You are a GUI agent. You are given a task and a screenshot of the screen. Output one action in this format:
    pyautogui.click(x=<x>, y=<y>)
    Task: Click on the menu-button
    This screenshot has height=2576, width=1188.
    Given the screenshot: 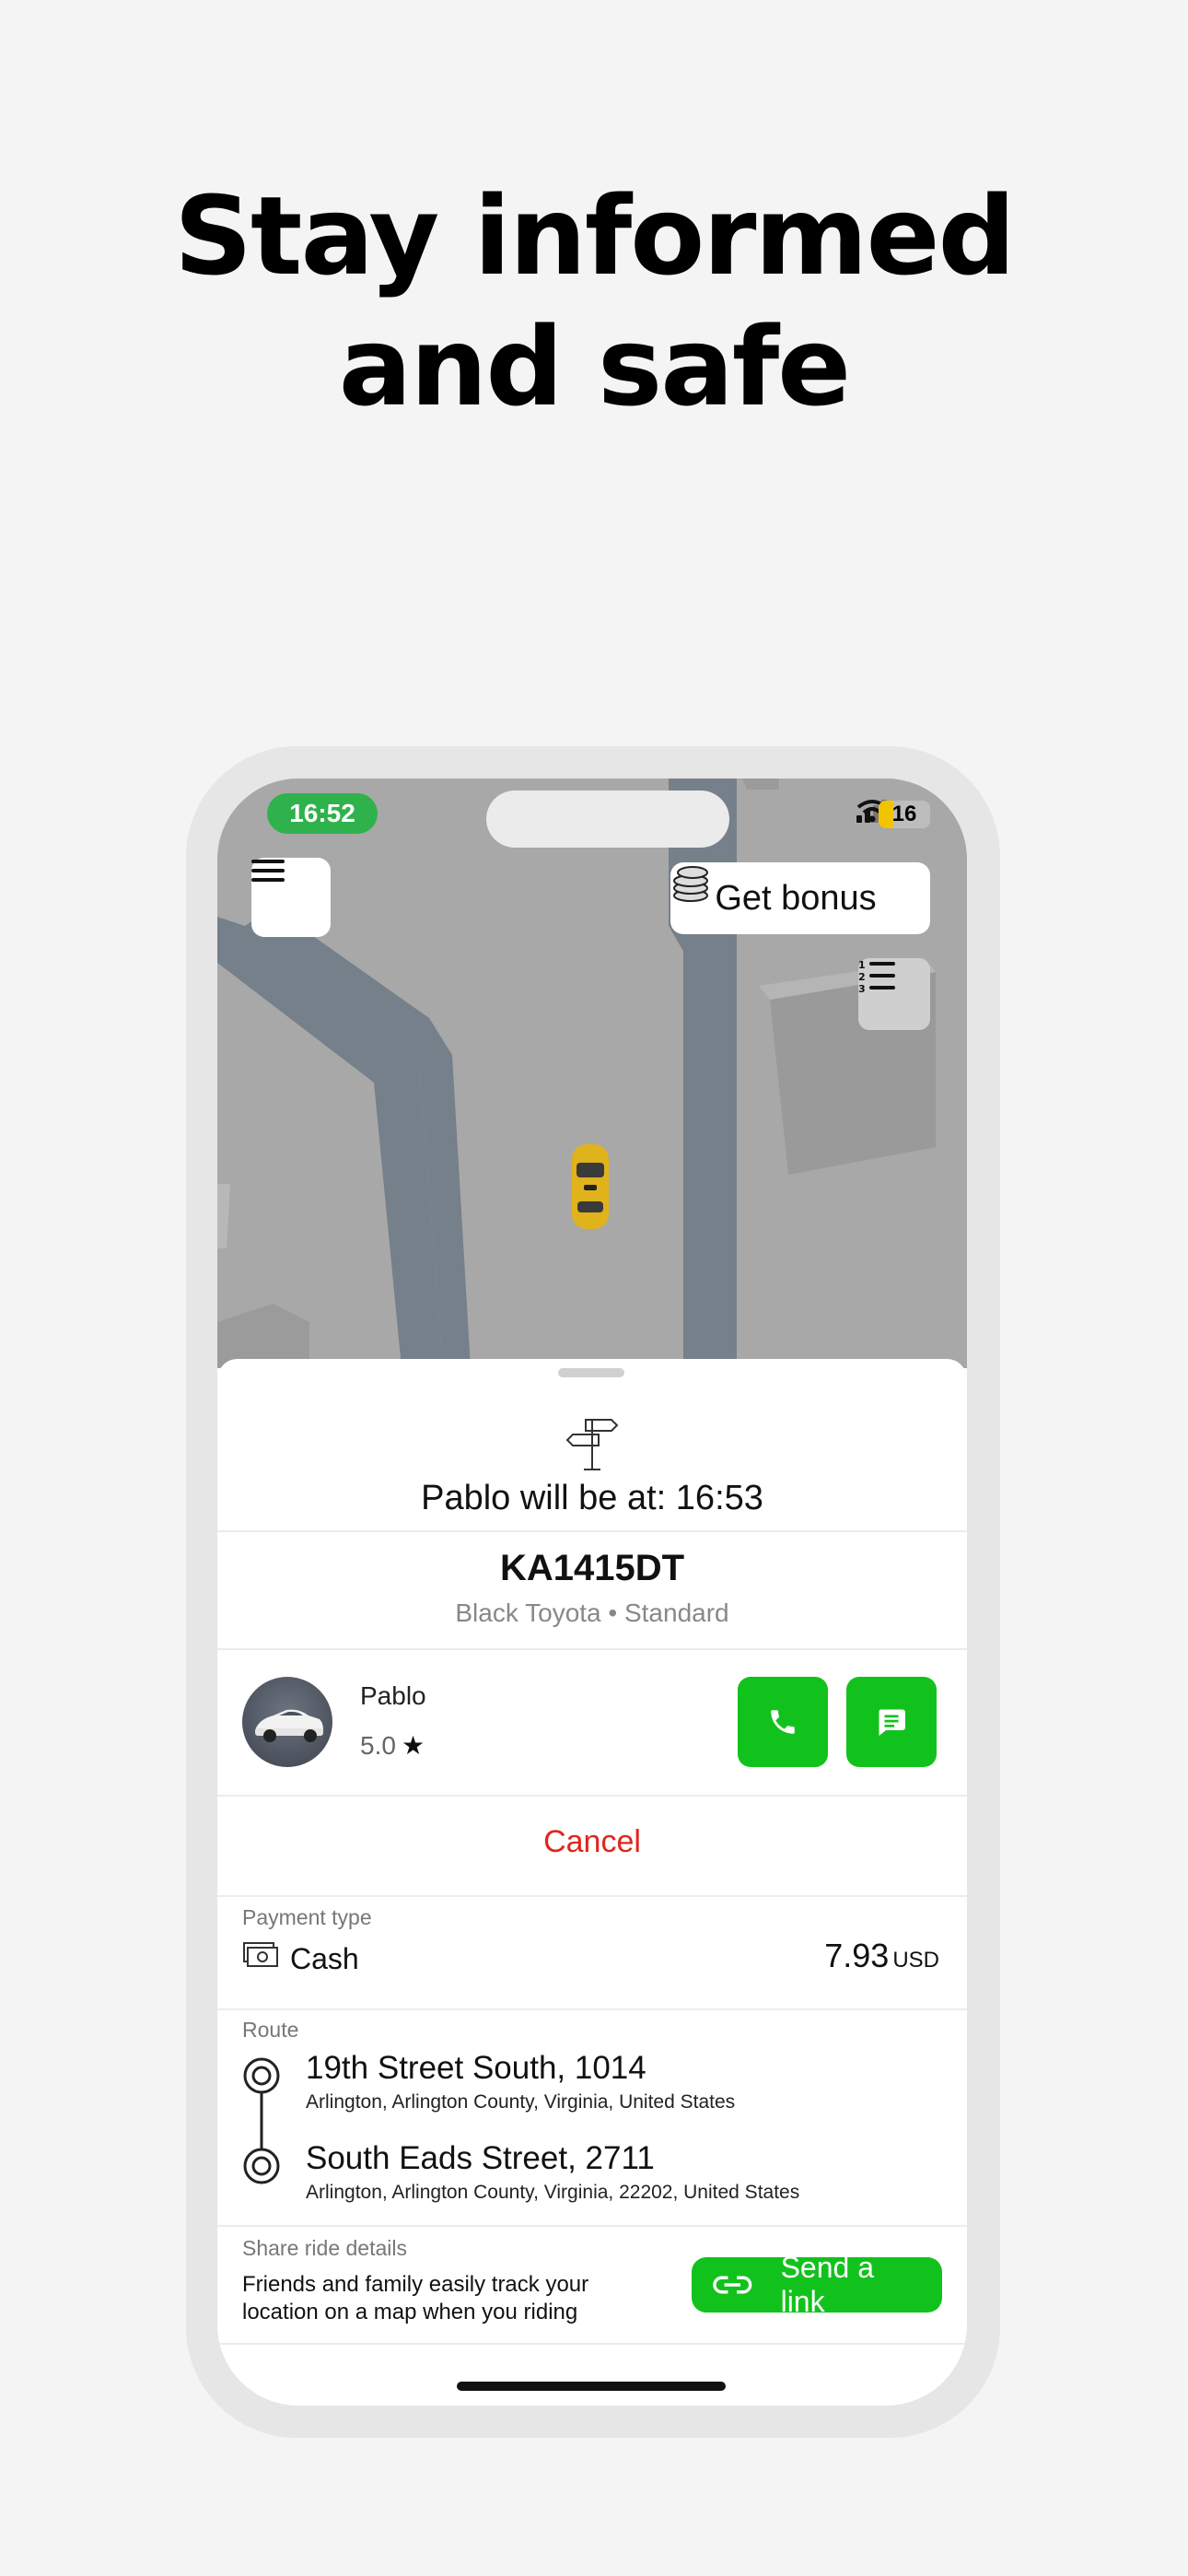 What is the action you would take?
    pyautogui.click(x=291, y=897)
    